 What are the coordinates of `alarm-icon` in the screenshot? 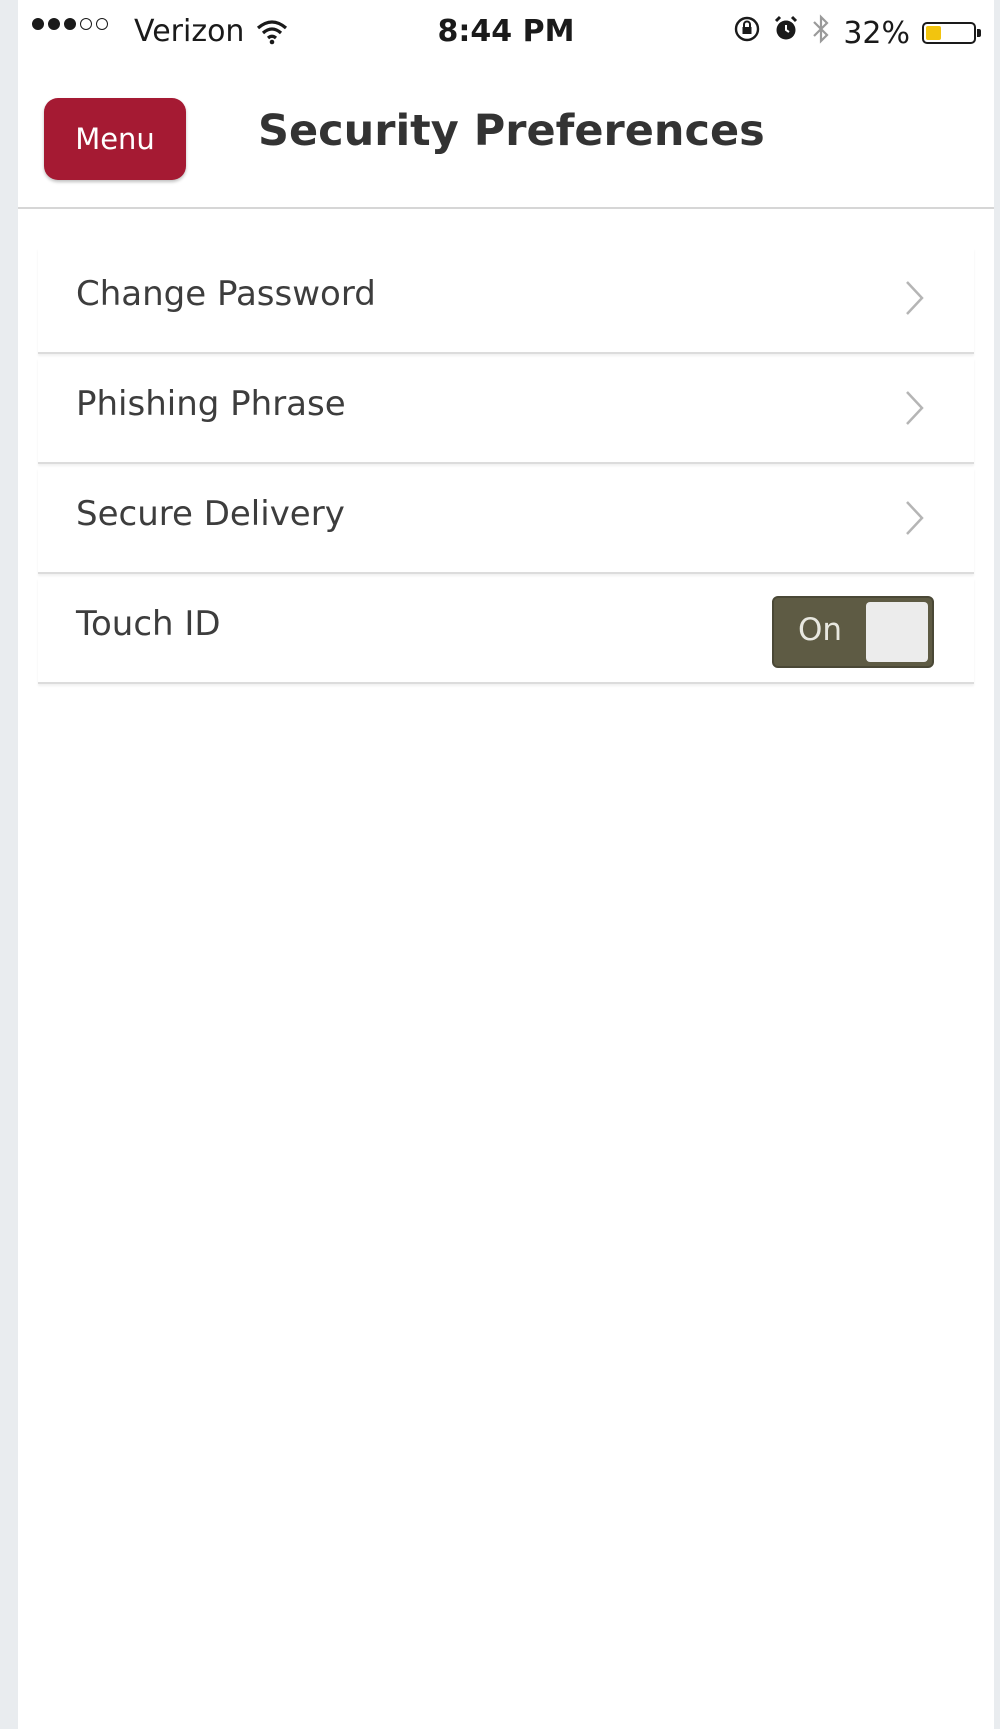 It's located at (786, 33).